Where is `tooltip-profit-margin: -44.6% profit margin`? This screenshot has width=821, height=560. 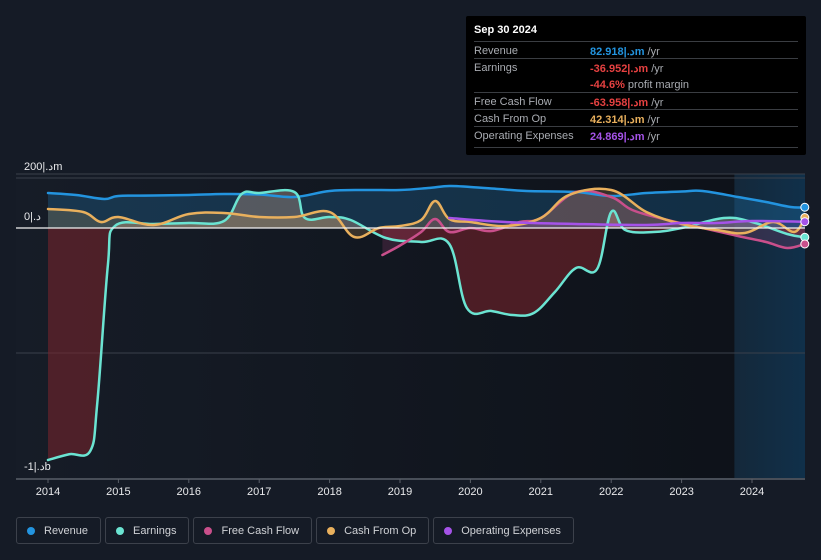
tooltip-profit-margin: -44.6% profit margin is located at coordinates (640, 85).